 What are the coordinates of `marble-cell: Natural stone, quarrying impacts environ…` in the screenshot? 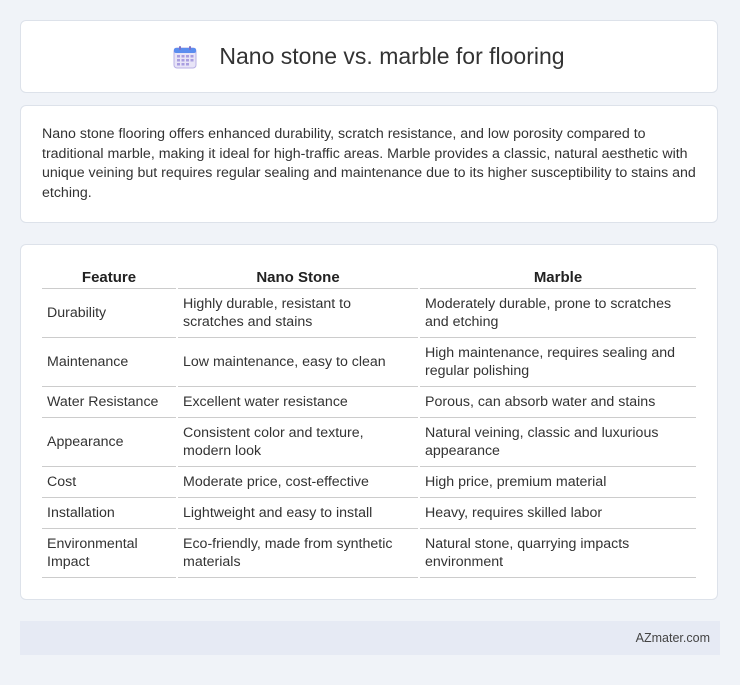 It's located at (558, 553).